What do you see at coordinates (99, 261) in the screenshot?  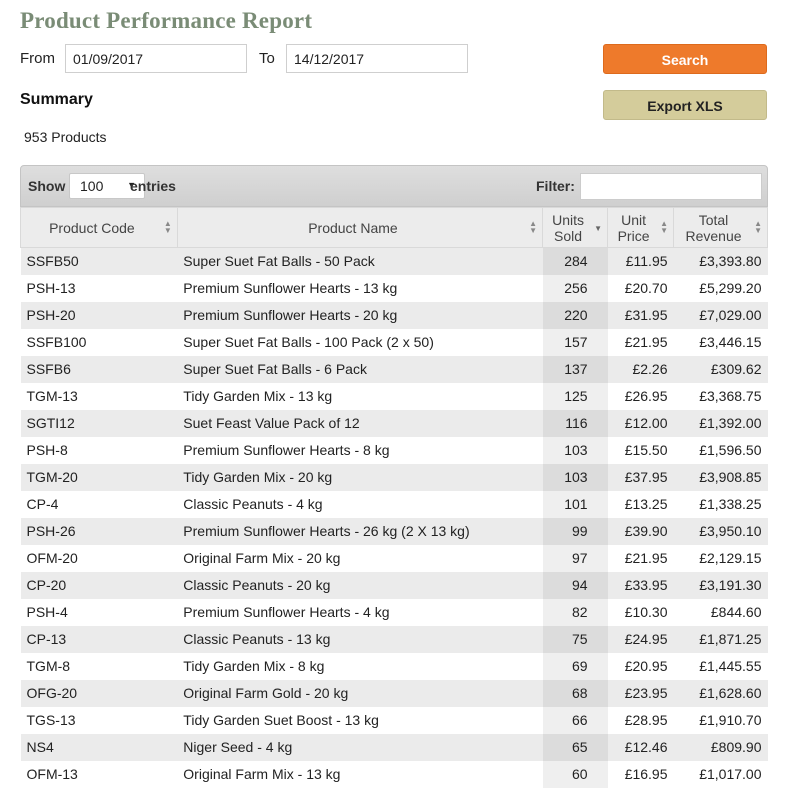 I see `cell-product-code: SSFB50` at bounding box center [99, 261].